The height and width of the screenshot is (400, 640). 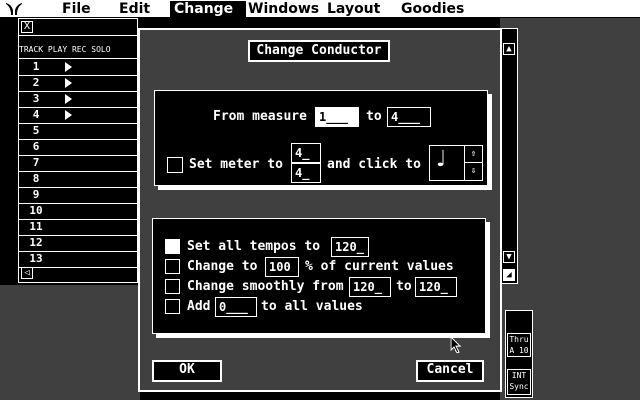 I want to click on track-row: 8, so click(x=78, y=179).